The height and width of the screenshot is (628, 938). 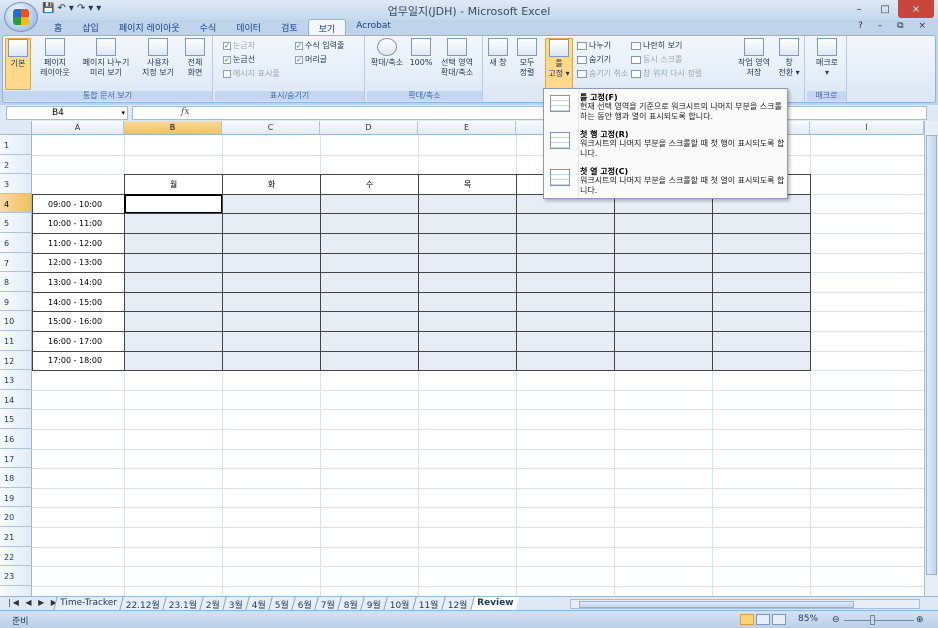 What do you see at coordinates (602, 73) in the screenshot?
I see `unhide-button: 숨기기 취소` at bounding box center [602, 73].